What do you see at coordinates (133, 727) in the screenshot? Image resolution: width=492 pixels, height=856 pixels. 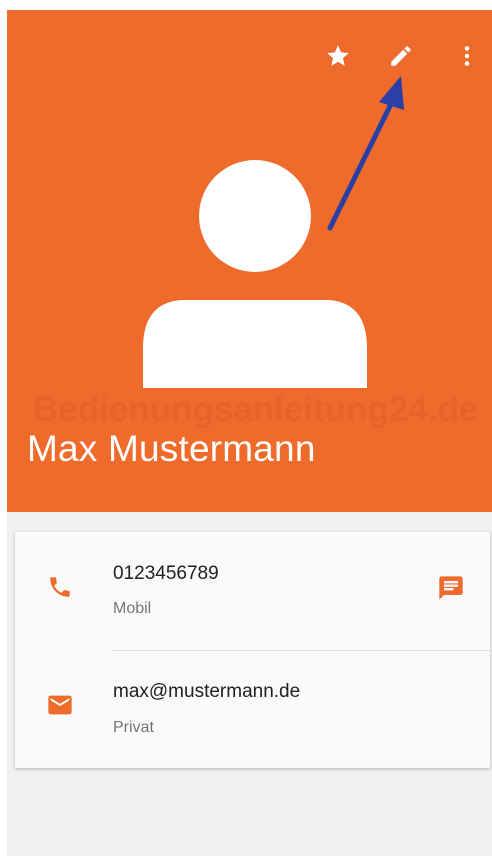 I see `email-type: Privat` at bounding box center [133, 727].